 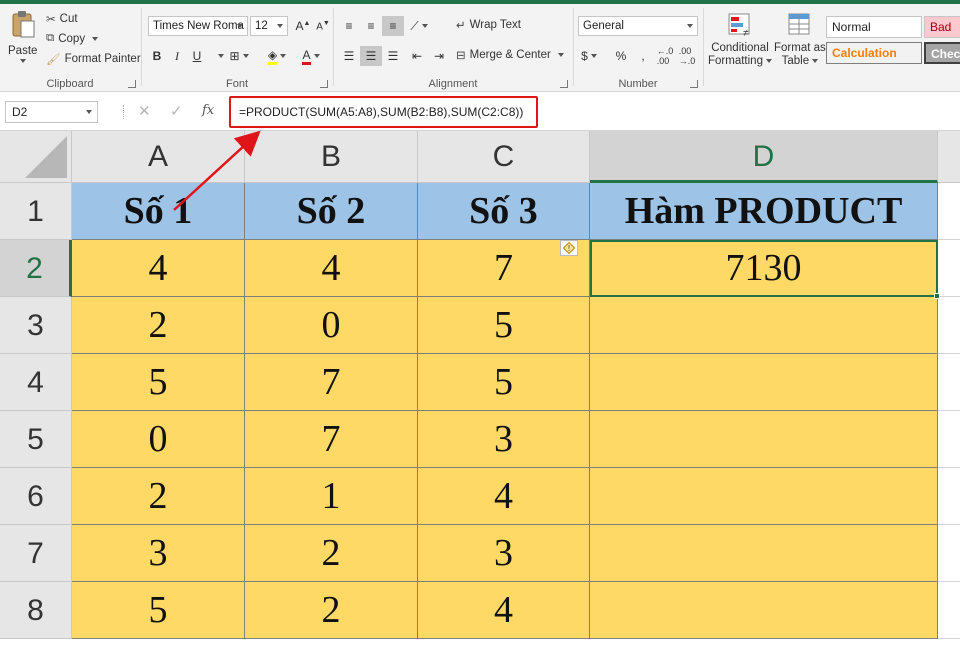 What do you see at coordinates (417, 56) in the screenshot?
I see `decrease-indent-button: ⇤` at bounding box center [417, 56].